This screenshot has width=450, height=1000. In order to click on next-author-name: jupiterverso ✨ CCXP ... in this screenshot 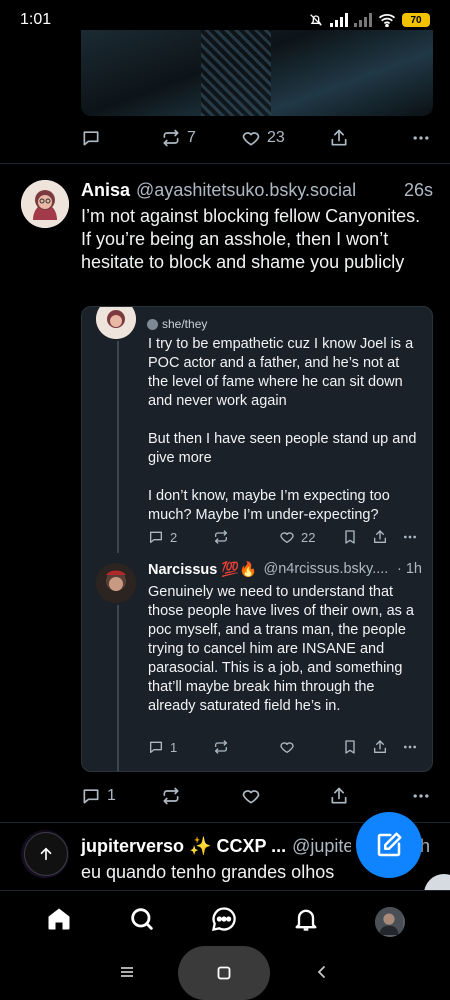, I will do `click(183, 846)`.